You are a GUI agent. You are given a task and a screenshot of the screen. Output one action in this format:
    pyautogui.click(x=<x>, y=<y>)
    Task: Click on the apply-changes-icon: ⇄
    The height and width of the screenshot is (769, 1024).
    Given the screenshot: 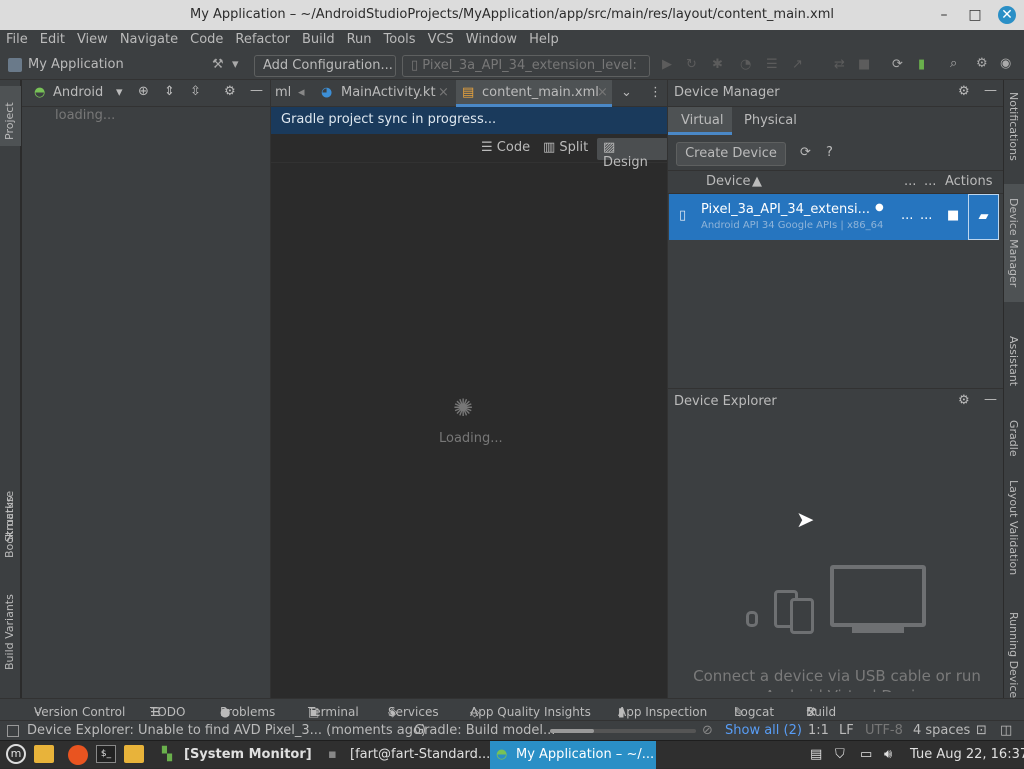 What is the action you would take?
    pyautogui.click(x=839, y=64)
    